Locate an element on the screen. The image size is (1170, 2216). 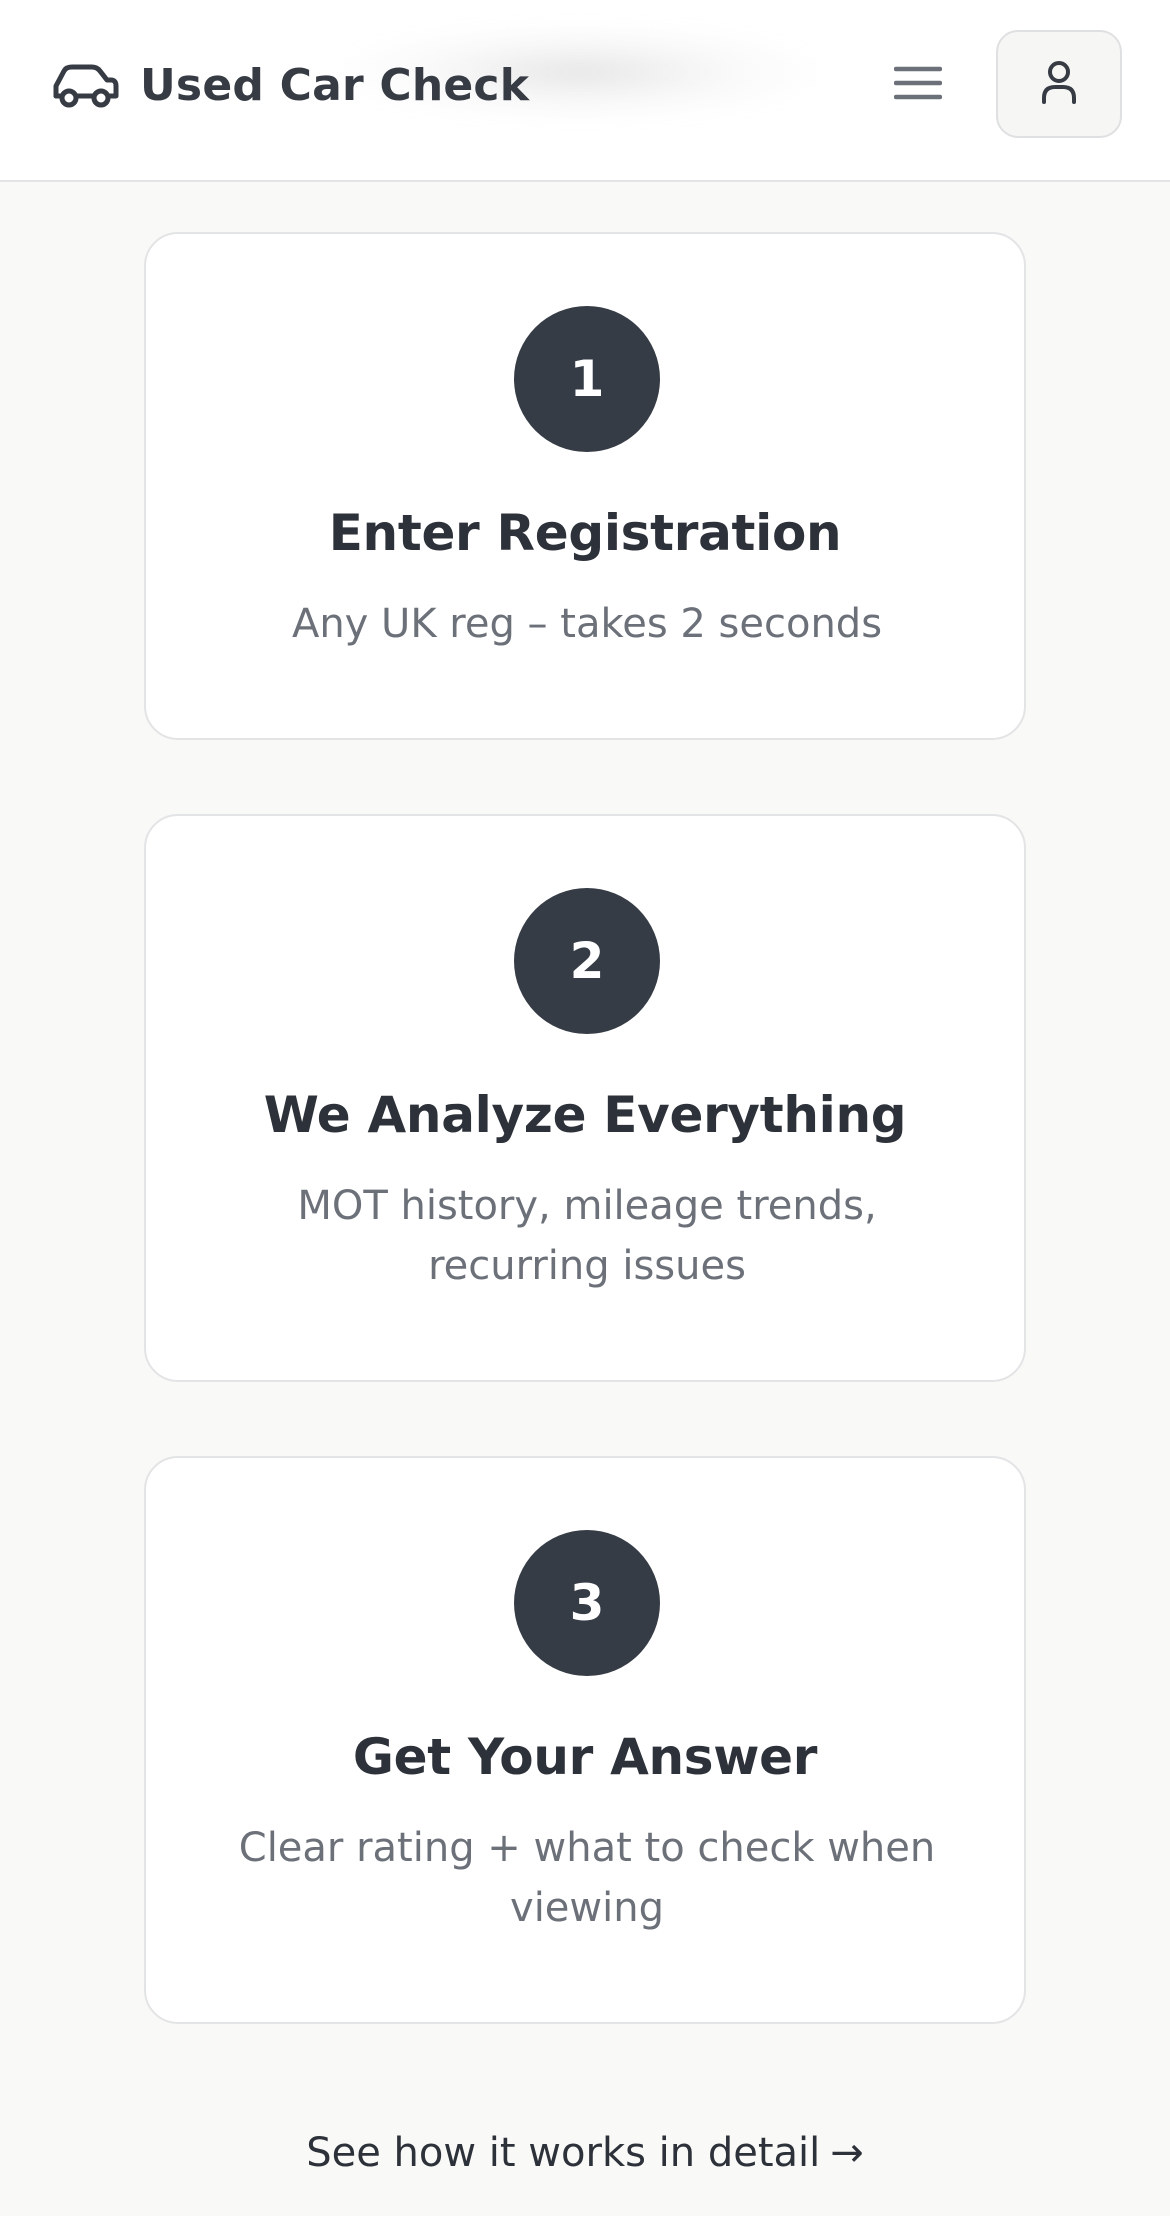
user-icon is located at coordinates (1059, 84).